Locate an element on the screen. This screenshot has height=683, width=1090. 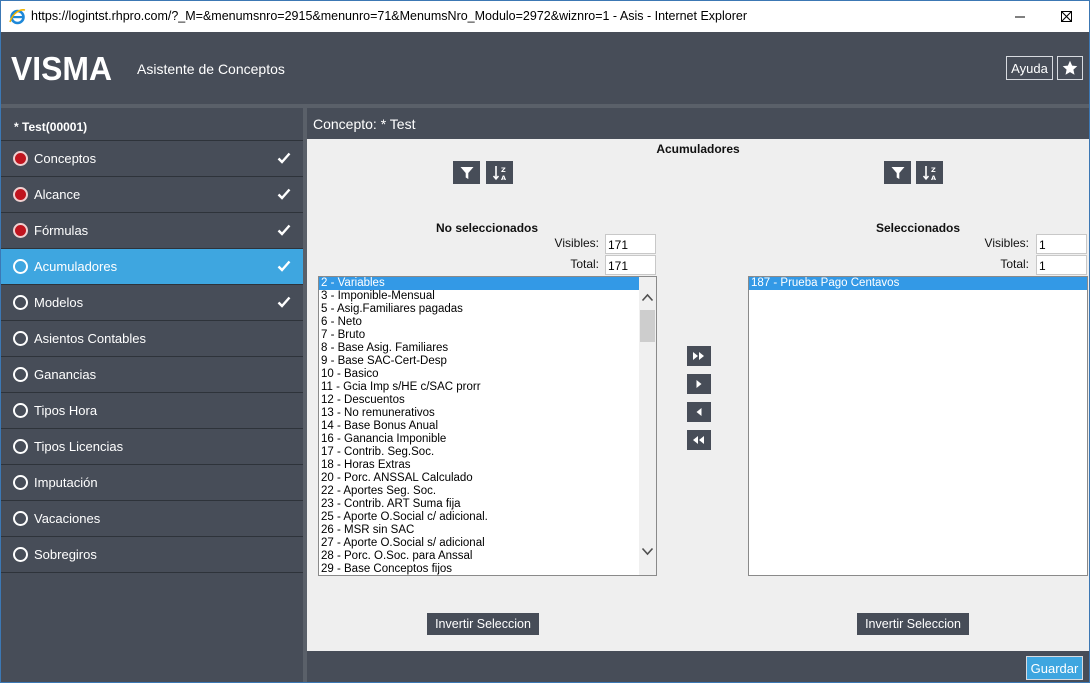
app-title: Asistente de Conceptos is located at coordinates (211, 69).